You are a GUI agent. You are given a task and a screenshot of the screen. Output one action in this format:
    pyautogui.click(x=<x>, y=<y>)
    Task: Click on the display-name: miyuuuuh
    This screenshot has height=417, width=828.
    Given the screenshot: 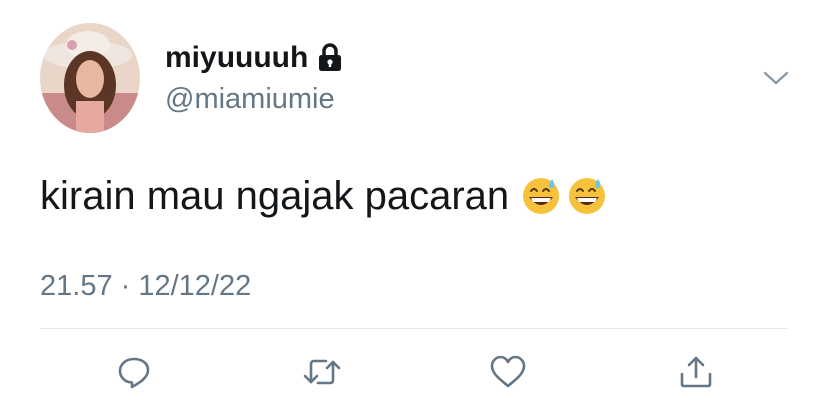 What is the action you would take?
    pyautogui.click(x=254, y=58)
    